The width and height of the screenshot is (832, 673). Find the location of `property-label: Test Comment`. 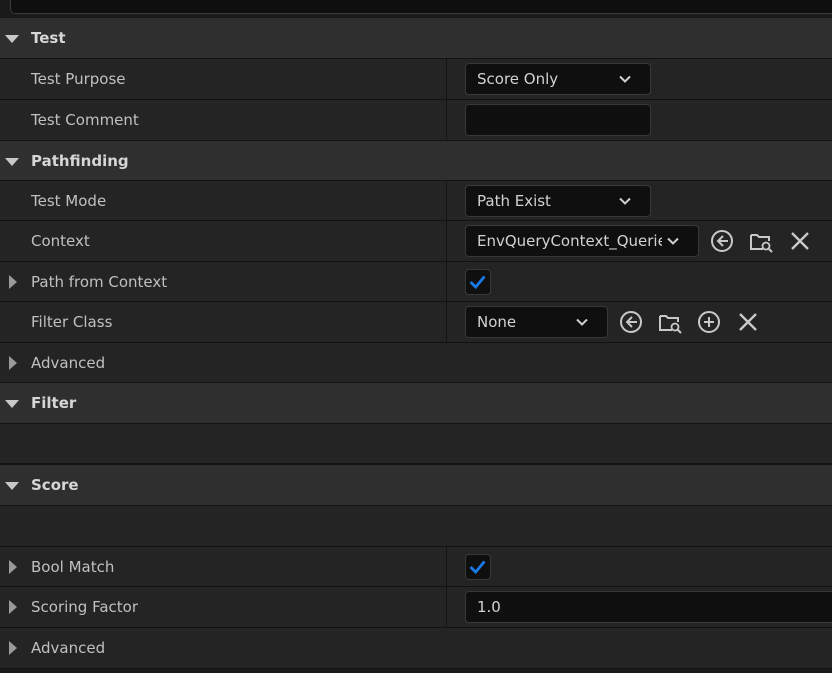

property-label: Test Comment is located at coordinates (85, 120).